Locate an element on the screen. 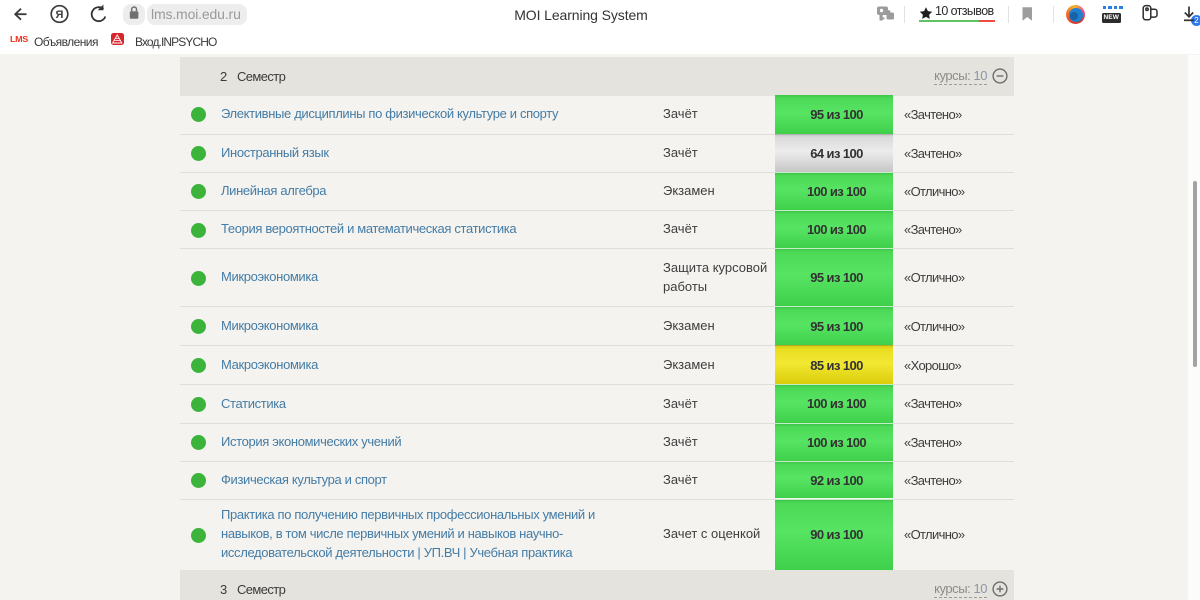  svg-text: Я is located at coordinates (60, 15).